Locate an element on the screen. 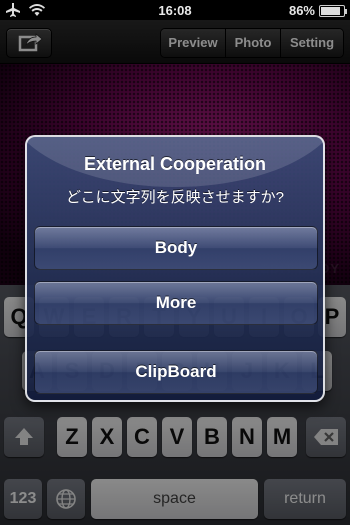 This screenshot has height=525, width=350. clipboard-button: ClipBoard is located at coordinates (176, 372).